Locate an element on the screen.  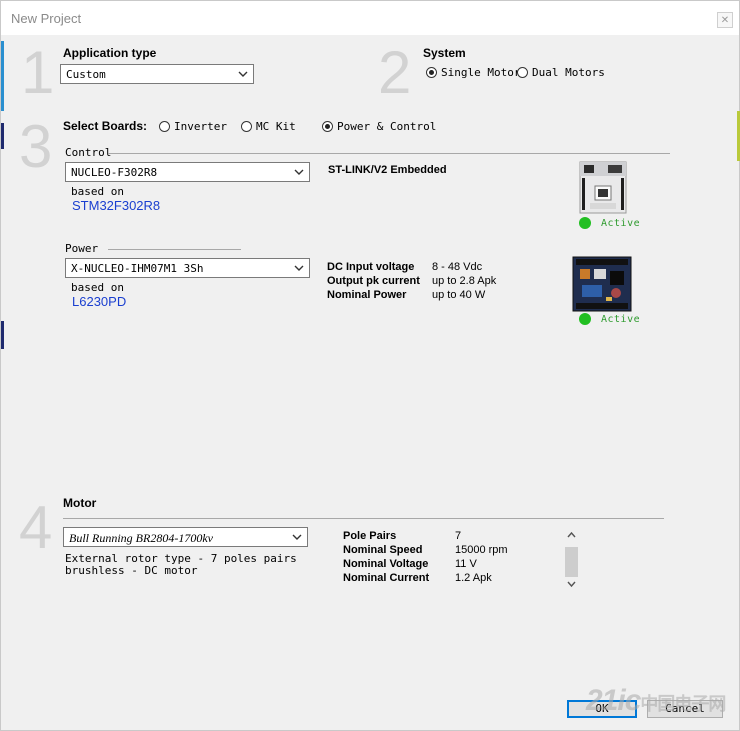
spec-row: DC Input voltage 8 - 48 Vdc is located at coordinates (411, 267).